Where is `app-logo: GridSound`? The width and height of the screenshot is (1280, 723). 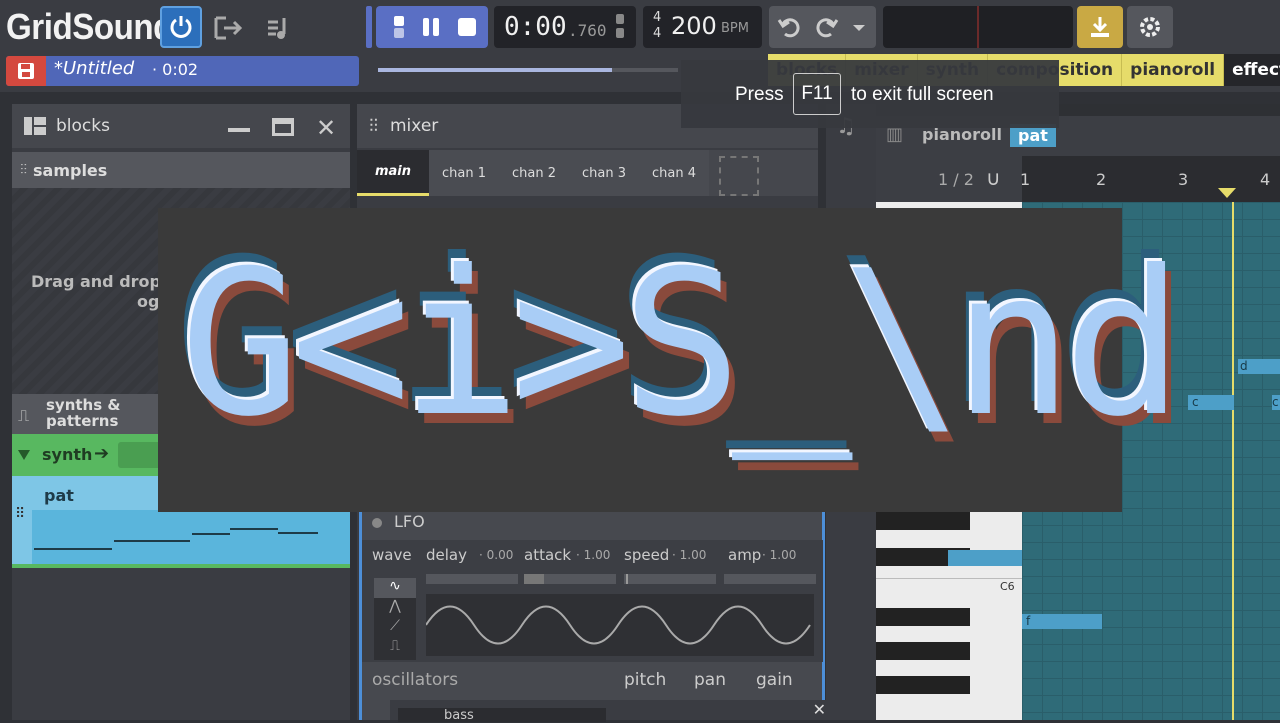
app-logo: GridSound is located at coordinates (89, 26).